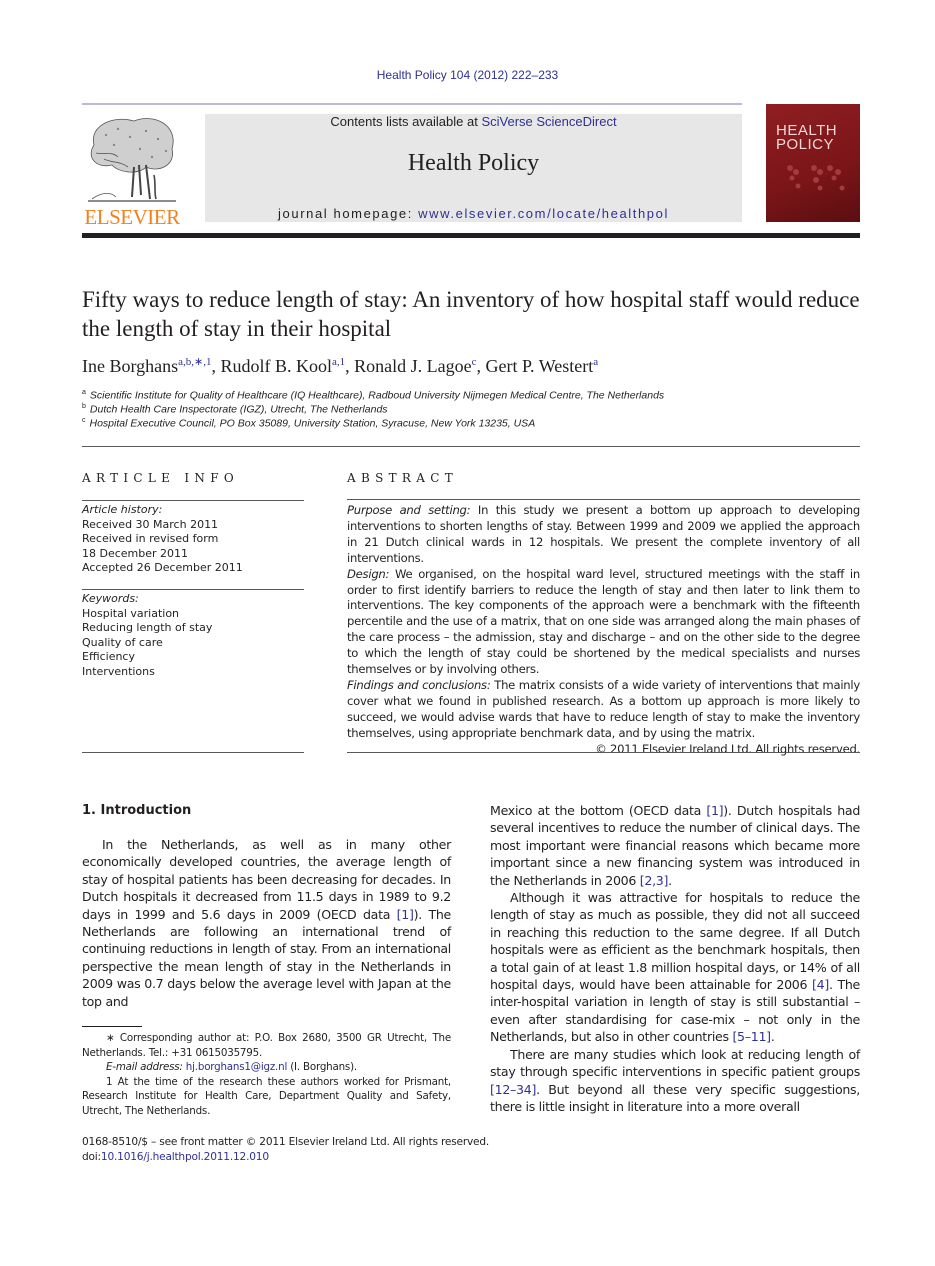  I want to click on header-top-rule, so click(412, 104).